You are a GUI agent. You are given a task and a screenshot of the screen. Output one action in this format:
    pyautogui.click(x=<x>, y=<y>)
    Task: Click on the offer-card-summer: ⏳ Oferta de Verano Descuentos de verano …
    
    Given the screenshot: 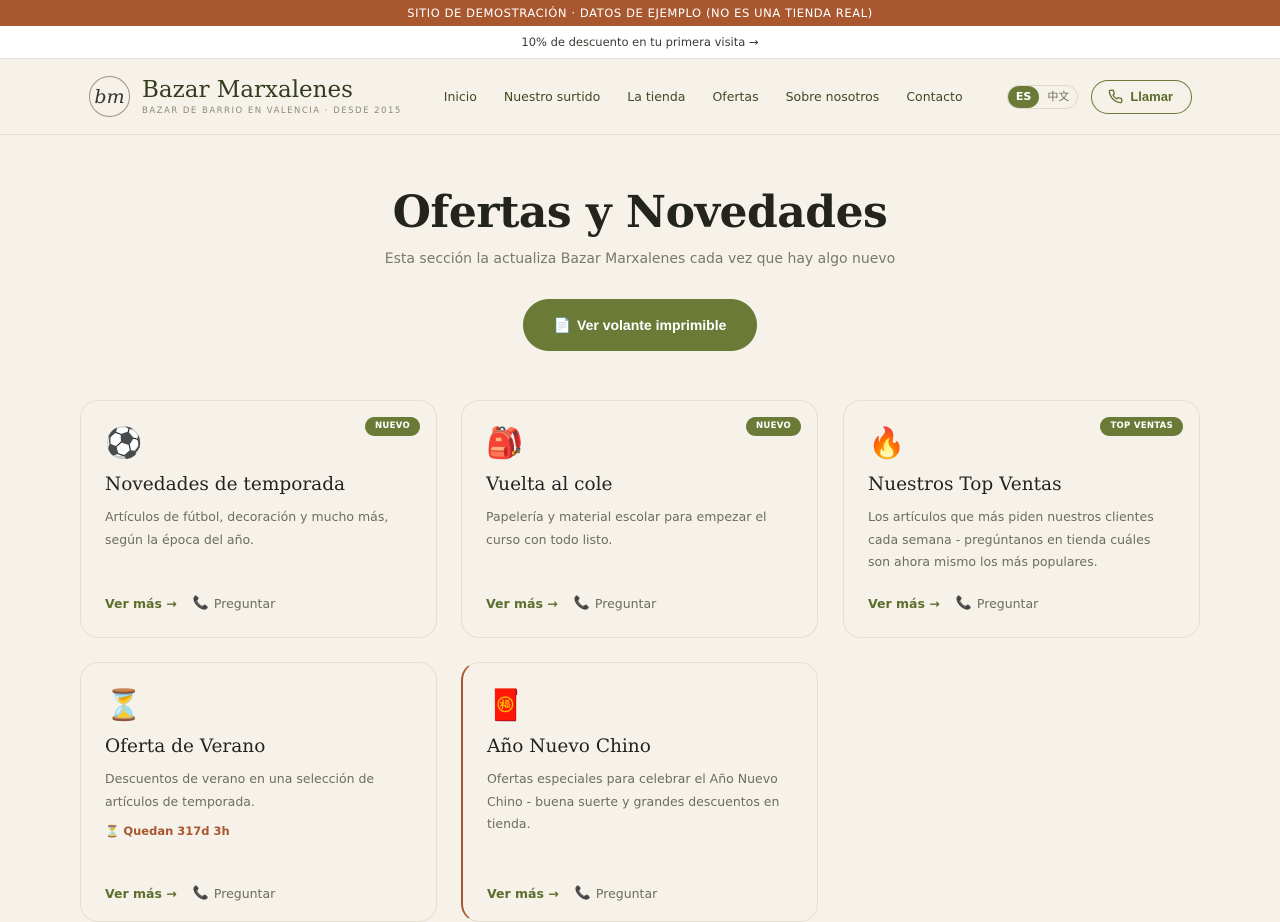 What is the action you would take?
    pyautogui.click(x=258, y=792)
    